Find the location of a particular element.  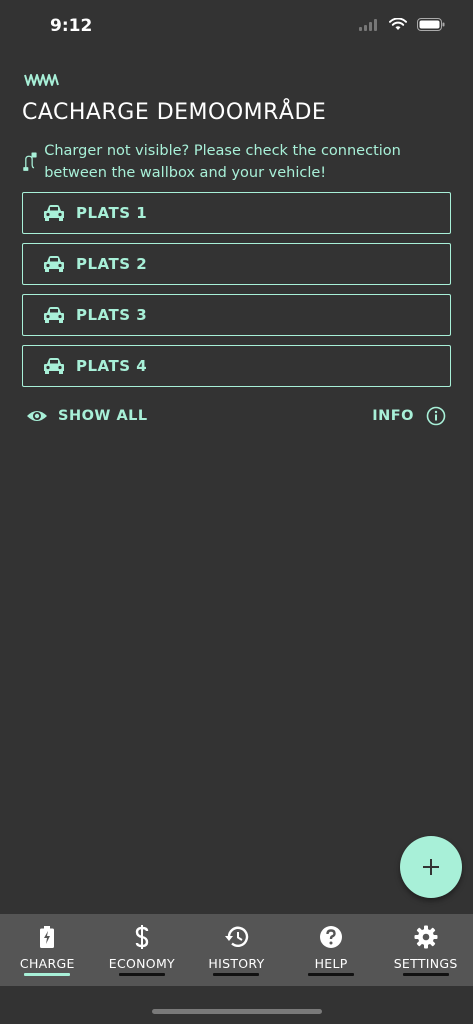

home-indicator is located at coordinates (237, 1011).